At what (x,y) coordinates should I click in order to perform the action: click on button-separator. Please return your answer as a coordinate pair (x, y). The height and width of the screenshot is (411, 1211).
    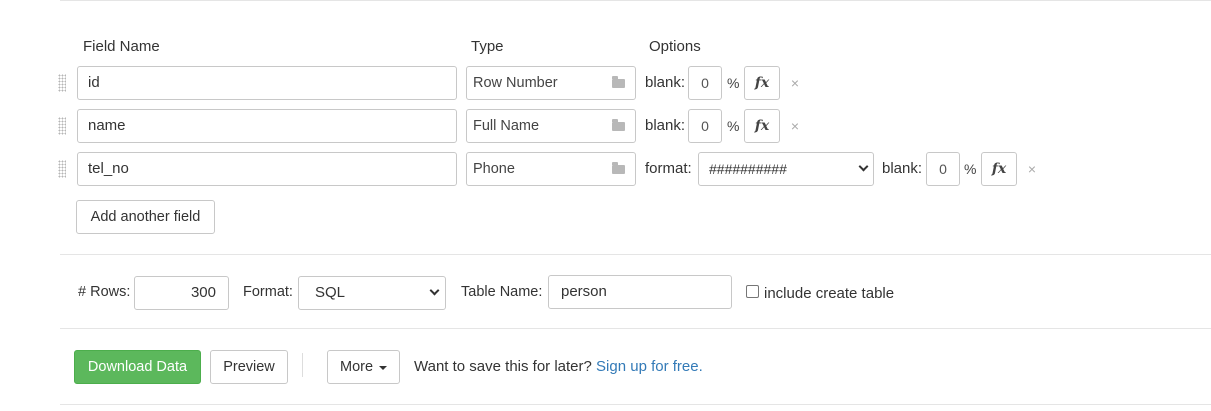
    Looking at the image, I should click on (302, 365).